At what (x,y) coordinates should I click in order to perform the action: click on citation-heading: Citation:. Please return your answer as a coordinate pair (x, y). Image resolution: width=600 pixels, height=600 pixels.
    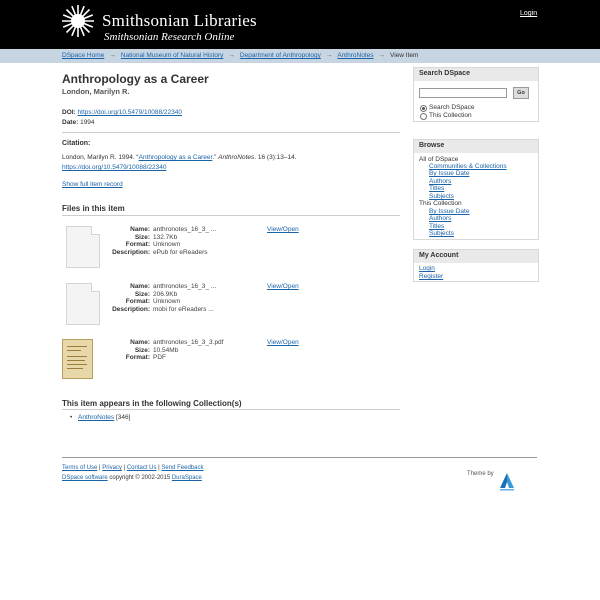
    Looking at the image, I should click on (76, 143).